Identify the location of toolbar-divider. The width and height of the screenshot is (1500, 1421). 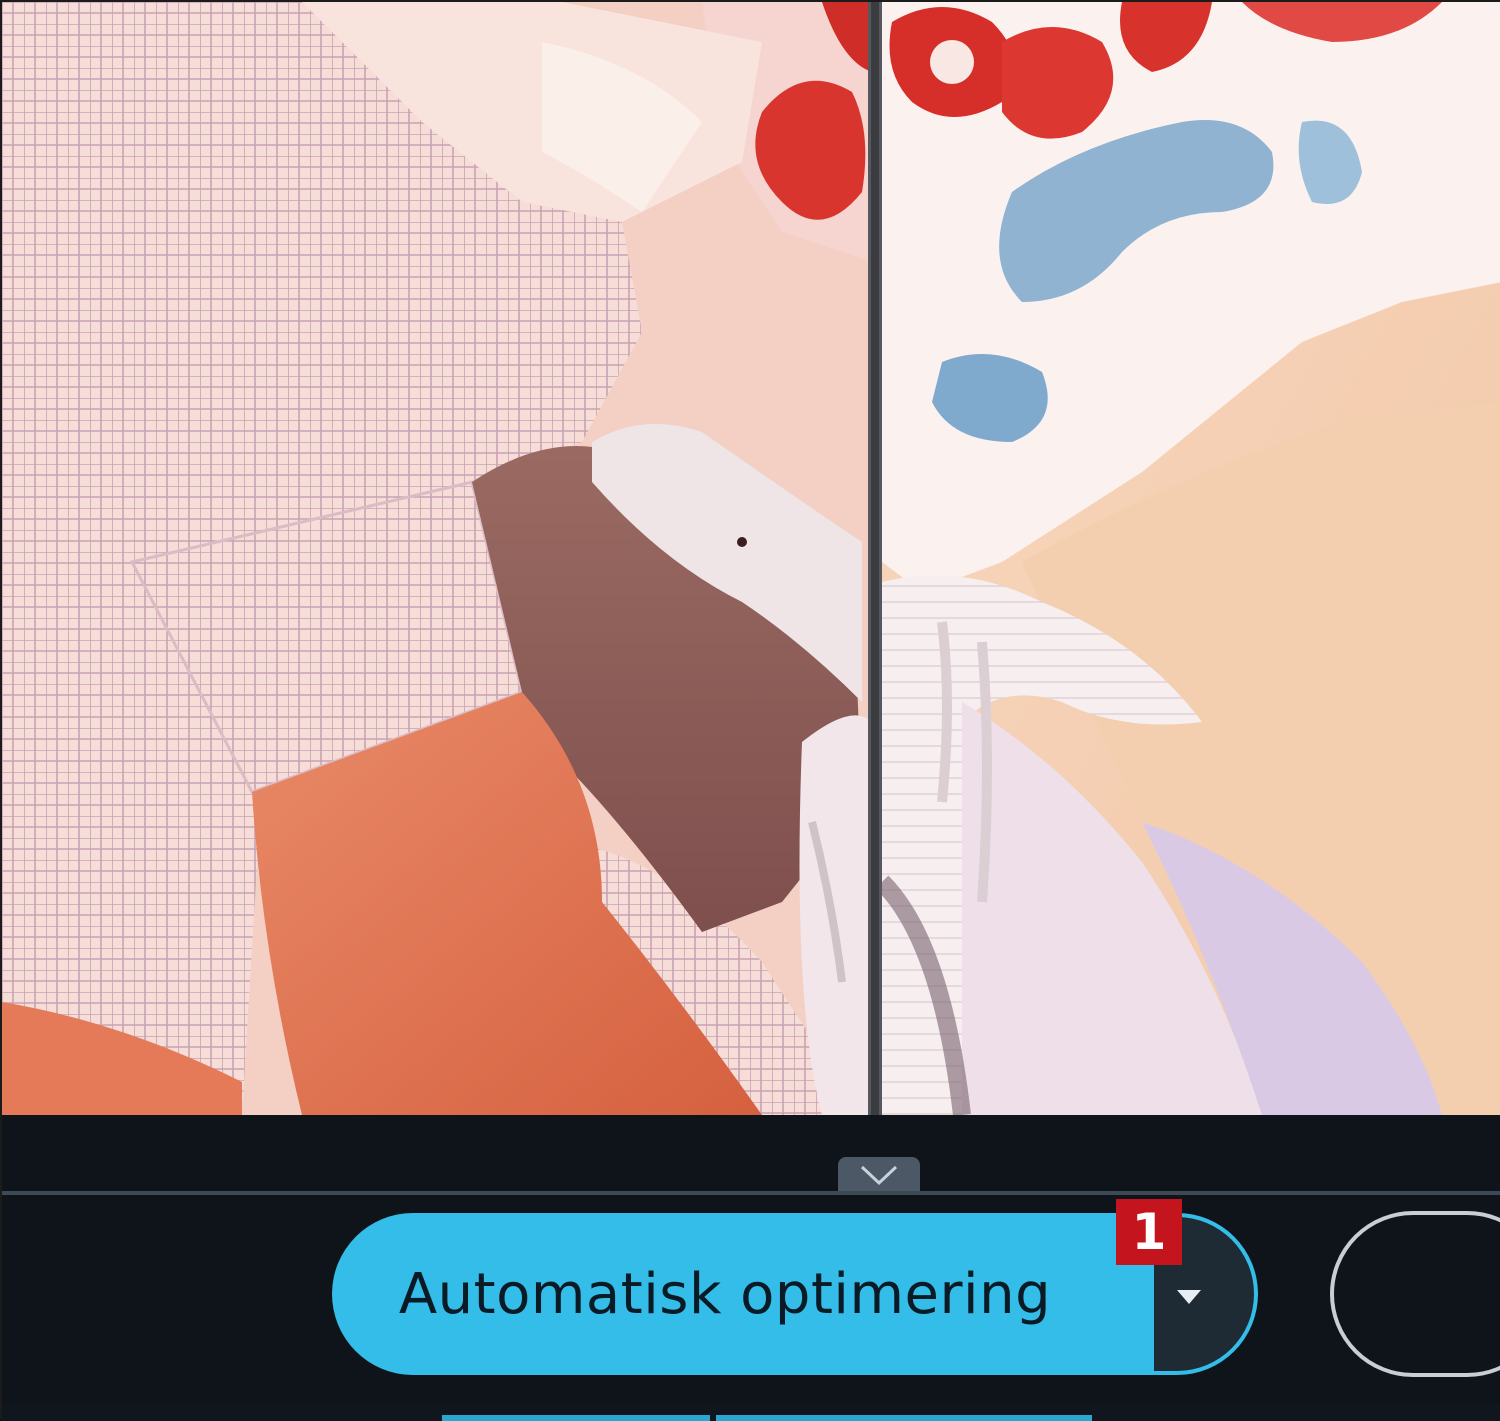
(751, 1193).